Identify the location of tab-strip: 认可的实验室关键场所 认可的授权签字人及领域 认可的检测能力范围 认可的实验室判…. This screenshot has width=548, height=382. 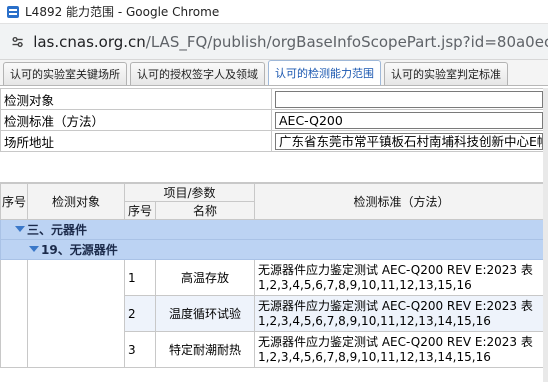
(274, 73).